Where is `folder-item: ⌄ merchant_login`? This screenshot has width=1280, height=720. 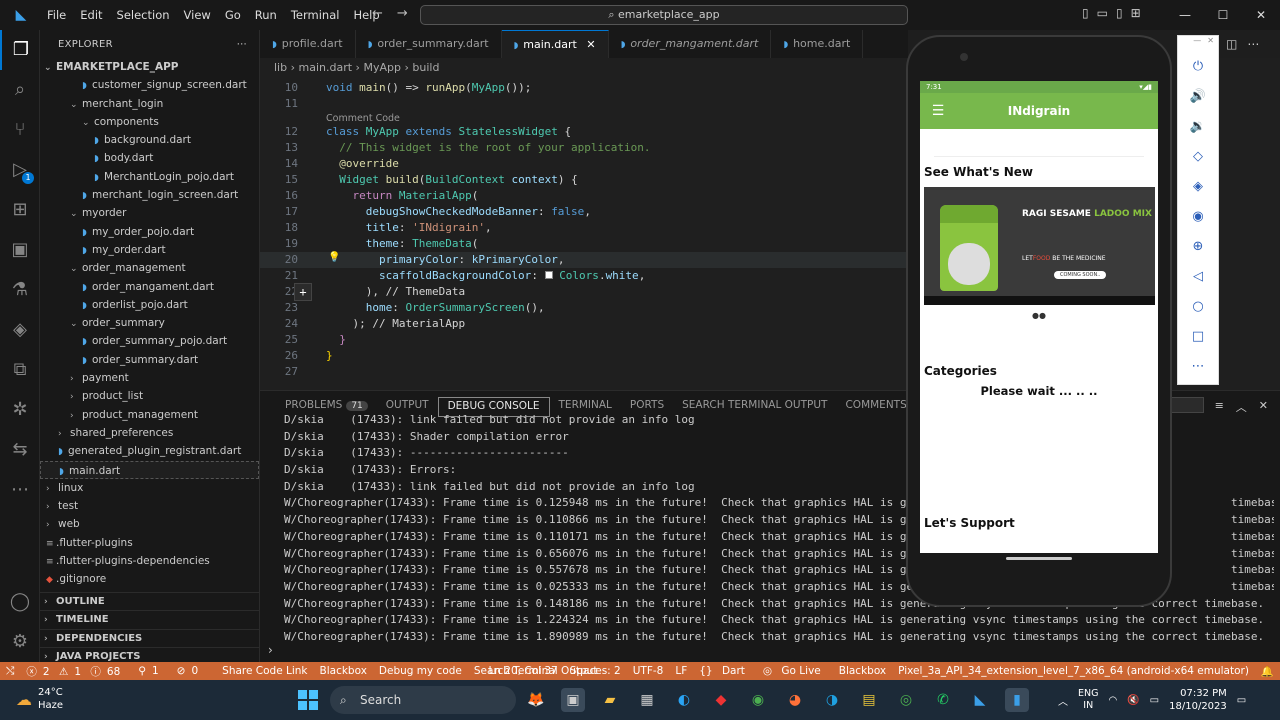
folder-item: ⌄ merchant_login is located at coordinates (149, 104).